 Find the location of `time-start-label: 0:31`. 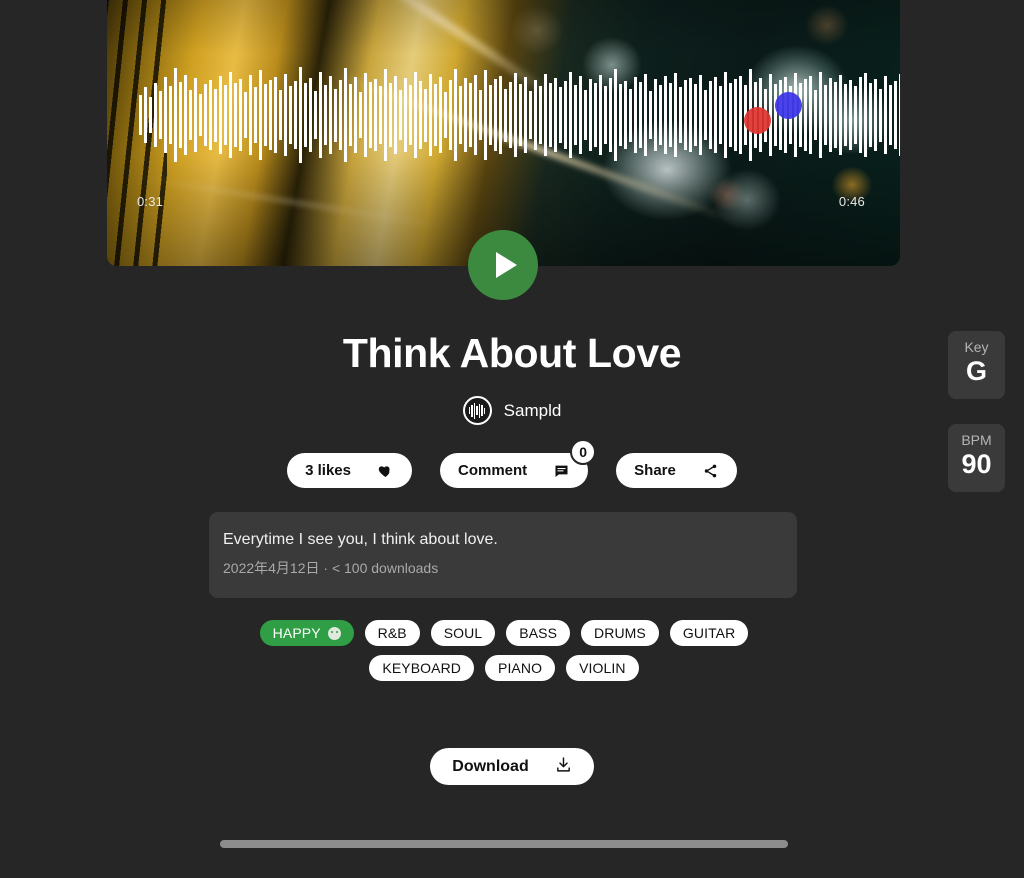

time-start-label: 0:31 is located at coordinates (150, 201).